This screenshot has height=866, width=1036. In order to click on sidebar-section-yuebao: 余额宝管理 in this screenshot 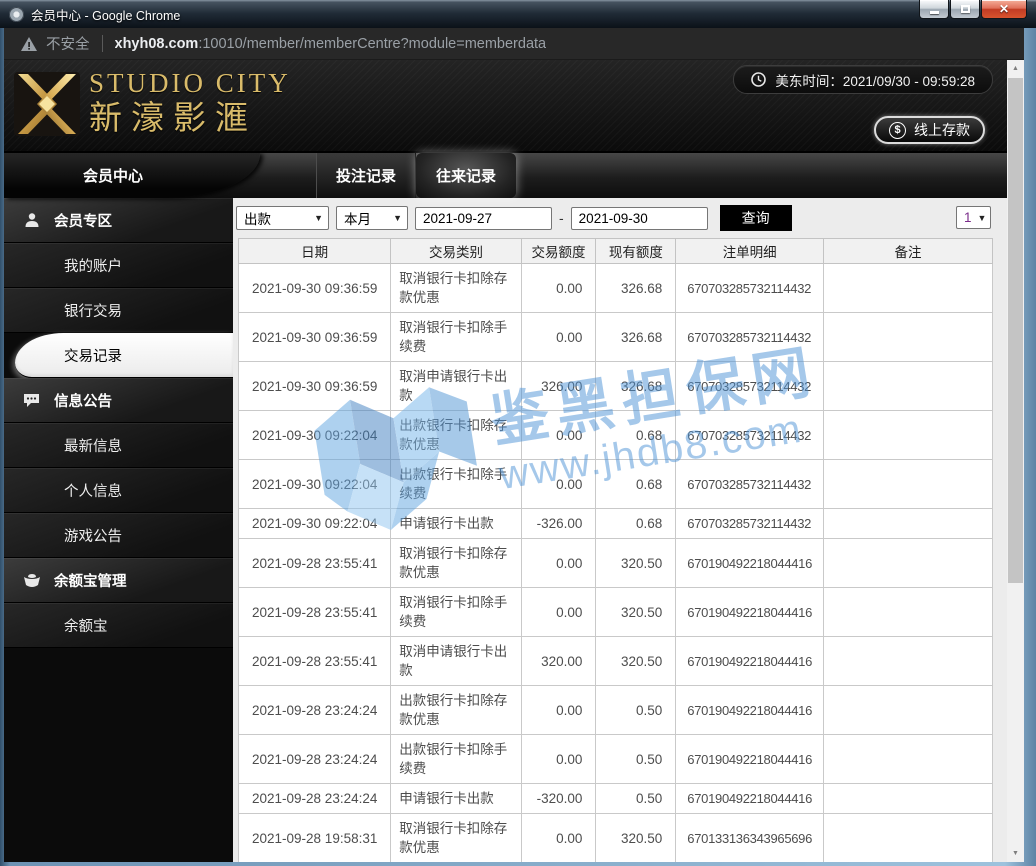, I will do `click(118, 580)`.